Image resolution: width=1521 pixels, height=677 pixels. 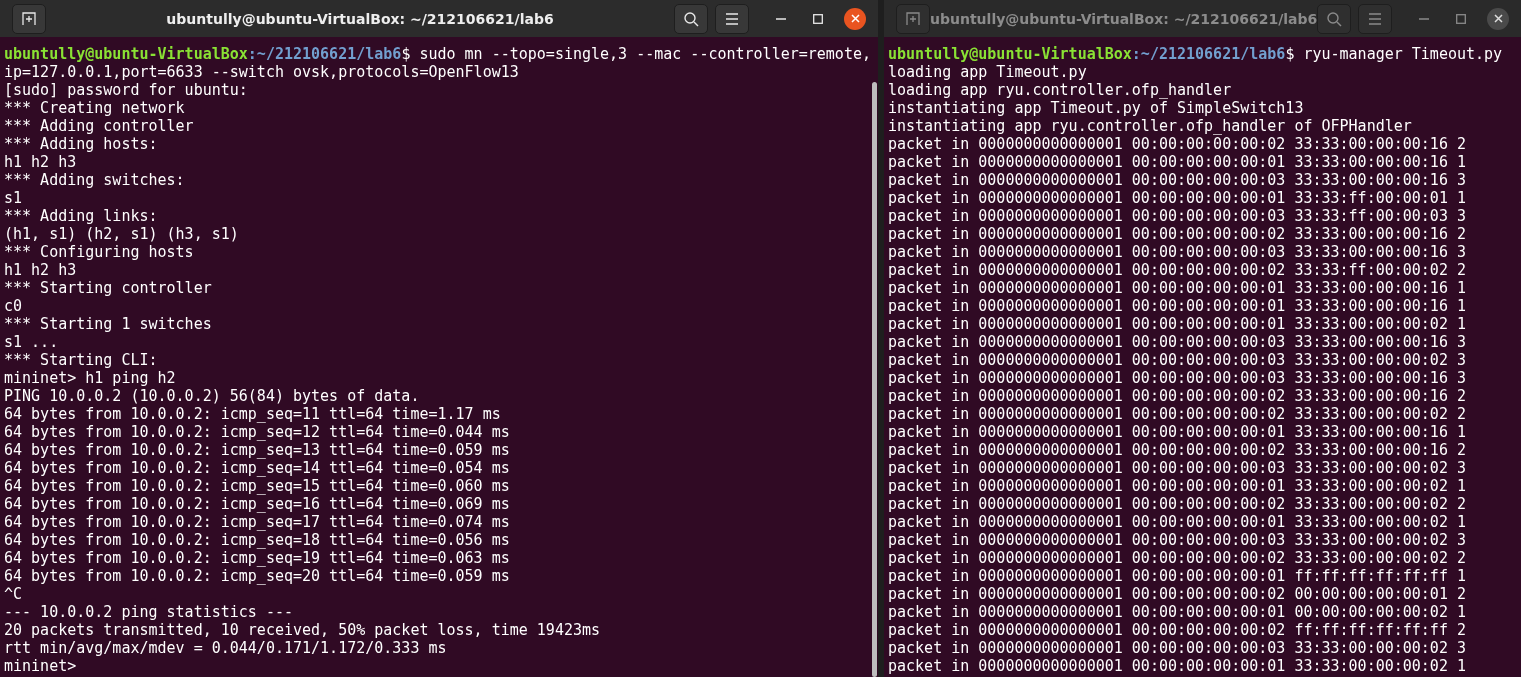 I want to click on output-line: mininet>, so click(x=40, y=666).